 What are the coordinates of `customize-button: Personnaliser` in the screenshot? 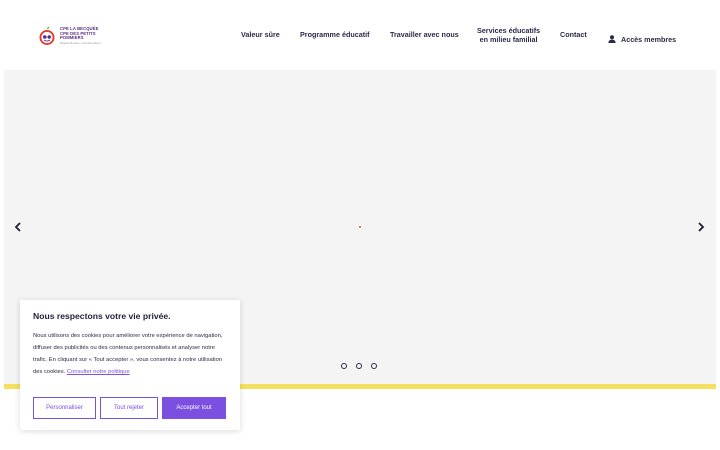 It's located at (64, 408).